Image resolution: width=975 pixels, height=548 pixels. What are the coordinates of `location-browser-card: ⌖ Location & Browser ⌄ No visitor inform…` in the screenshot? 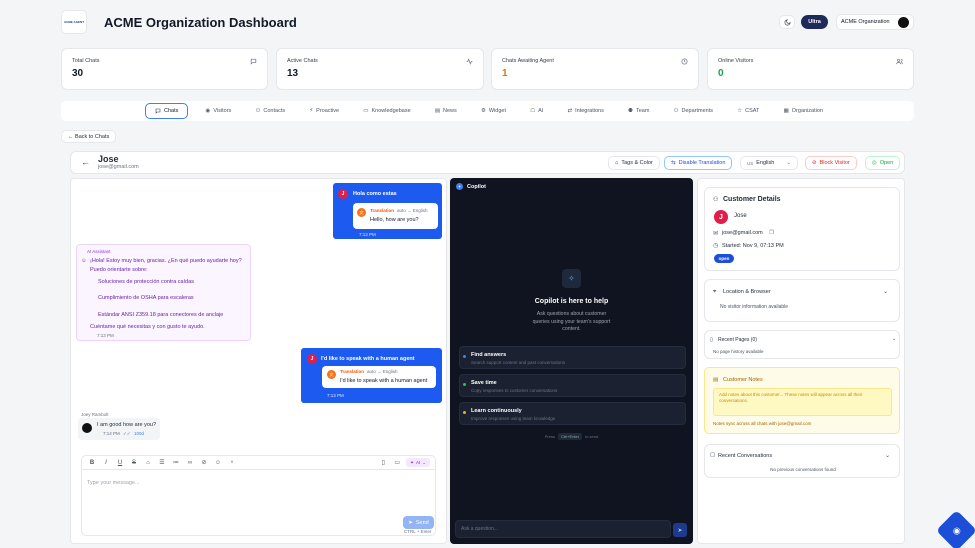 It's located at (802, 300).